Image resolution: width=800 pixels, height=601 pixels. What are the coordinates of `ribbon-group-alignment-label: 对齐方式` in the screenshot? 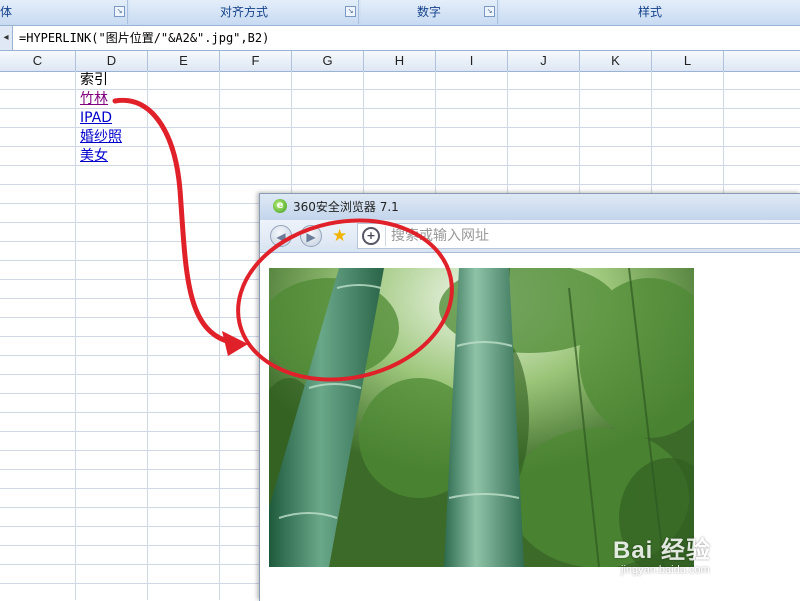 It's located at (243, 12).